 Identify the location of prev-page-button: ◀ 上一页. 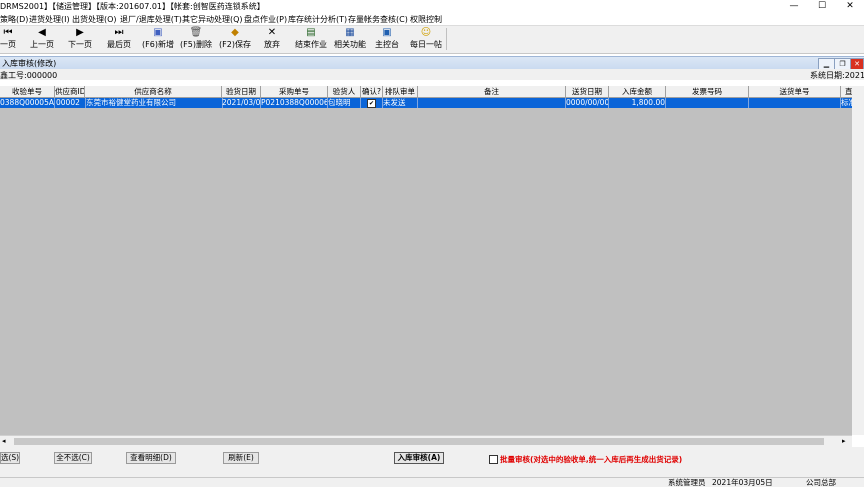
(42, 39).